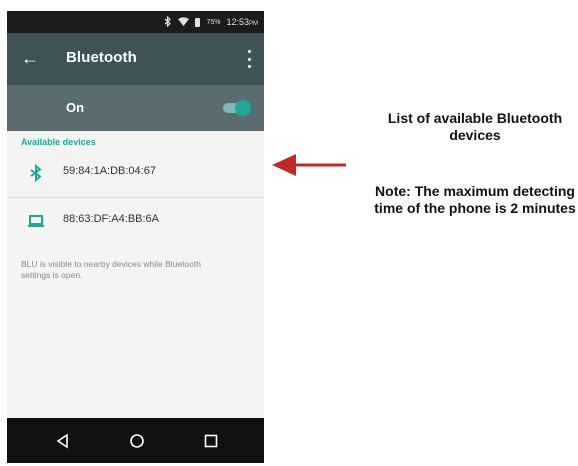  I want to click on navigation-bar, so click(135, 440).